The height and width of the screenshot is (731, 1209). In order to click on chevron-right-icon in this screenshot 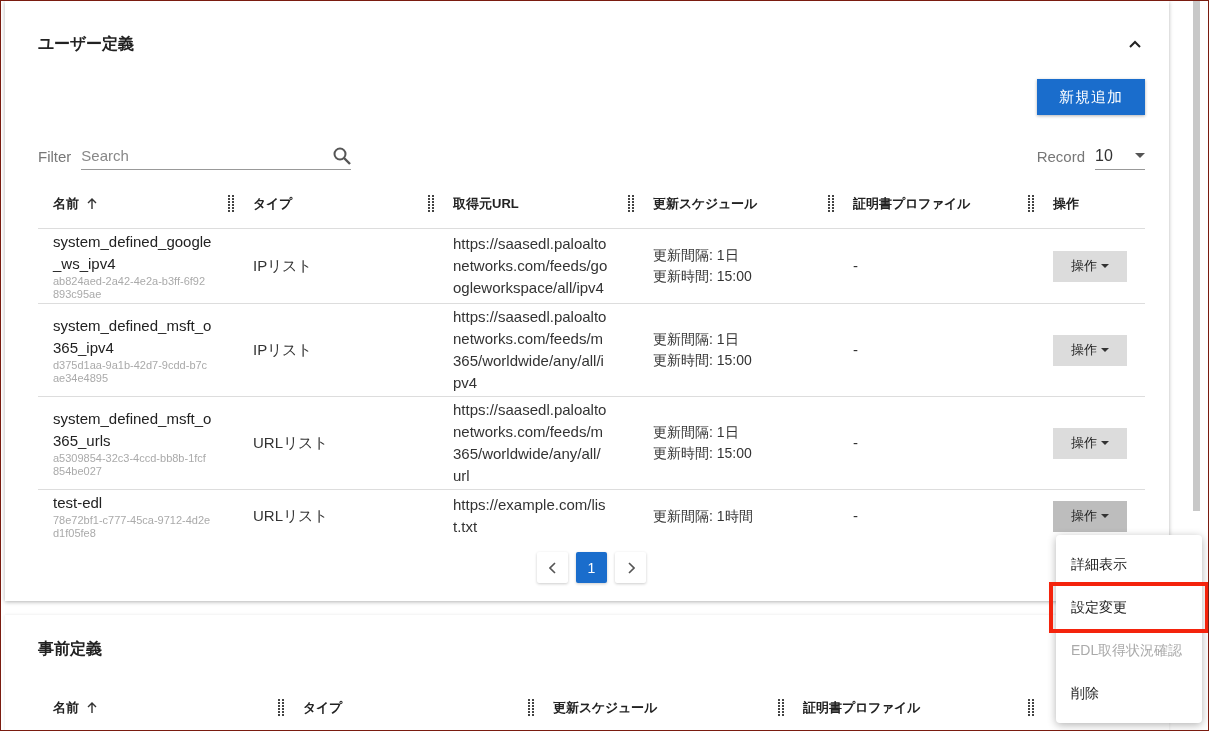, I will do `click(630, 567)`.